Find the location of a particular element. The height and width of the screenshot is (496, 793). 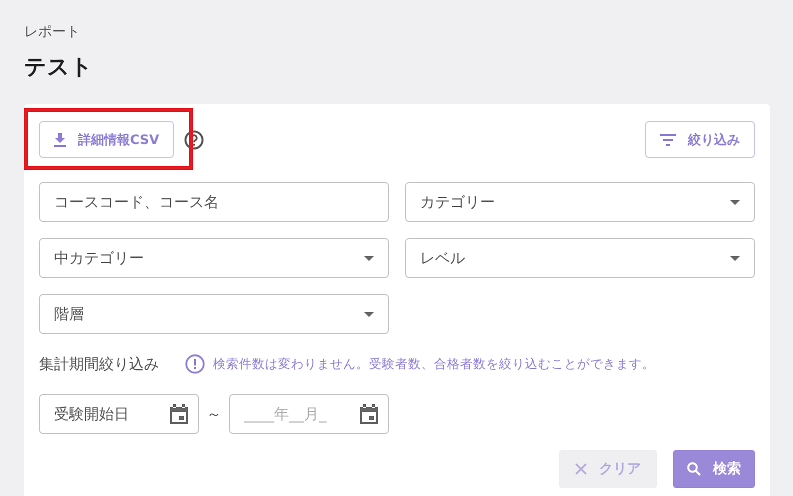

search-icon is located at coordinates (694, 469).